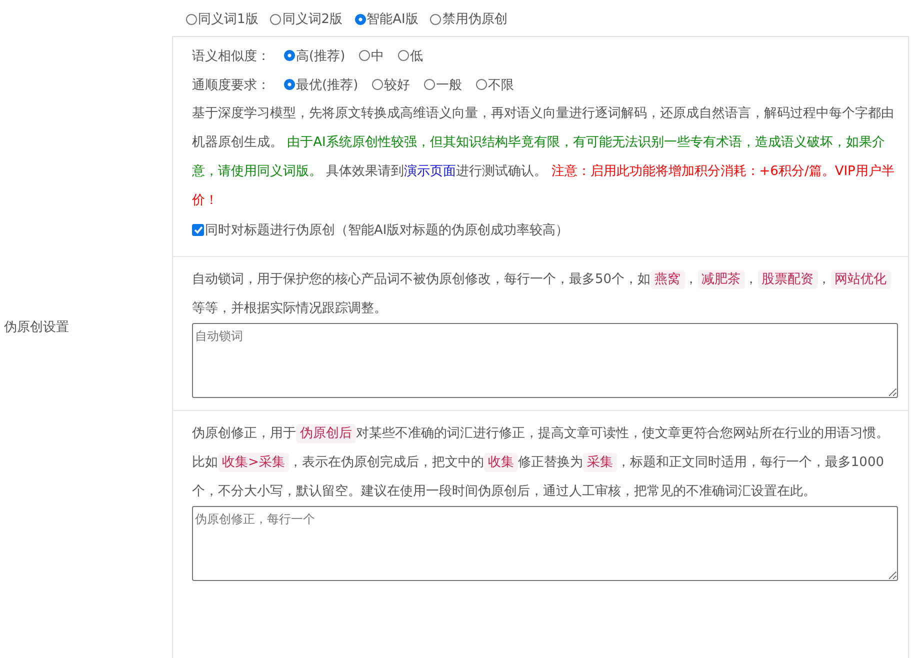 This screenshot has width=911, height=658. Describe the element at coordinates (544, 157) in the screenshot. I see `description-text: 基于深度学习模型，先将原文转换成高维语义向量，再对语义向量进行逐词解码，还原成自然语言，解码过程中每个字都由机器原创生成。 由于AI系统原创性较强，但其知识结构毕竟有限，有可能无法识别一些专有术语，造成语义破坏，如果介意，请使用同义词版。 具体效果请到演示页面进行测试确认。 注意：启用此功能将增加积分消耗：+6积分/篇。VIP用户半价！` at that location.